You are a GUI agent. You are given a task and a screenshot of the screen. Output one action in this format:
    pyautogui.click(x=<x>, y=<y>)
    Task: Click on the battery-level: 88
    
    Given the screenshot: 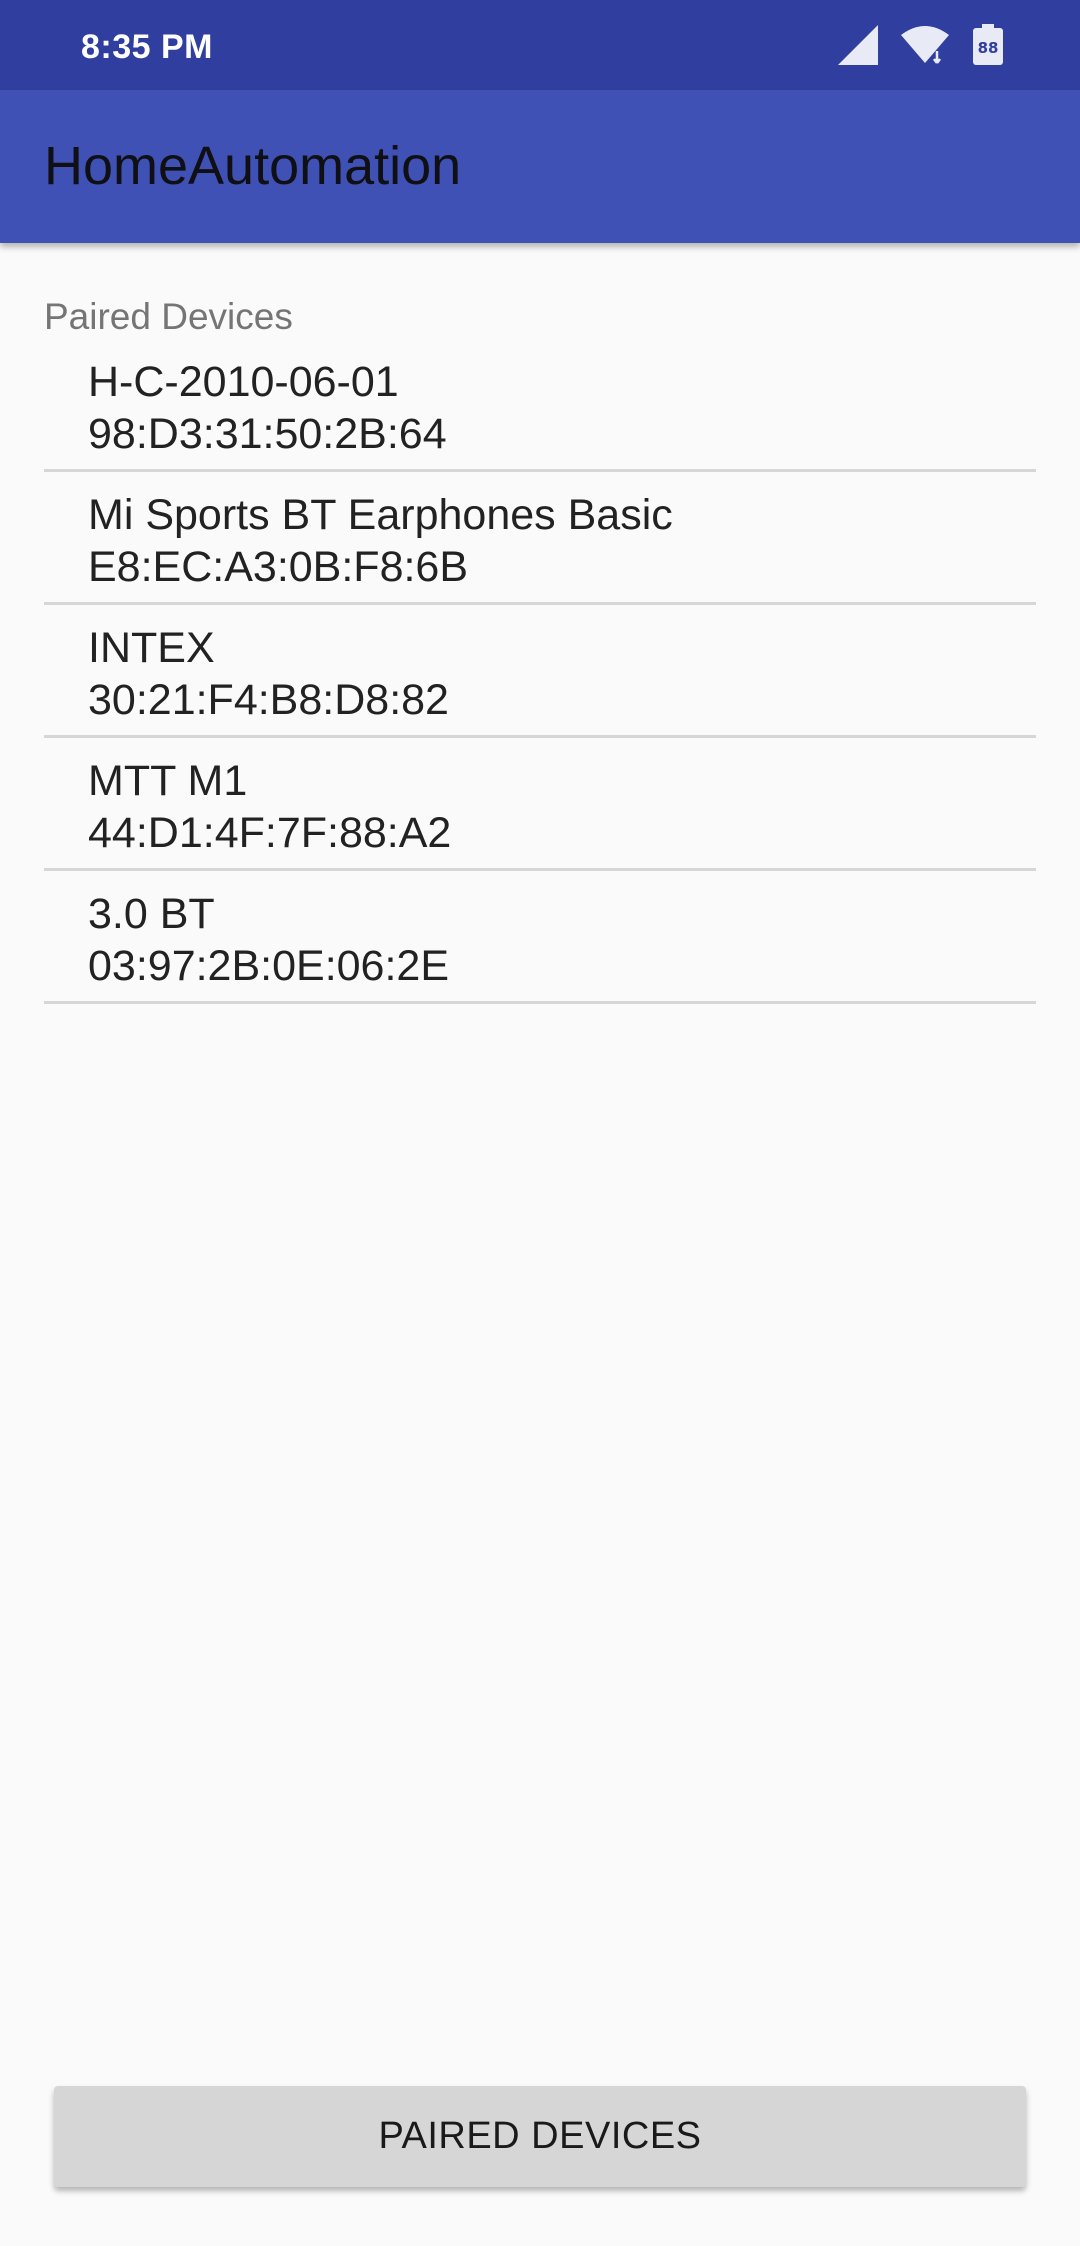 What is the action you would take?
    pyautogui.click(x=988, y=48)
    